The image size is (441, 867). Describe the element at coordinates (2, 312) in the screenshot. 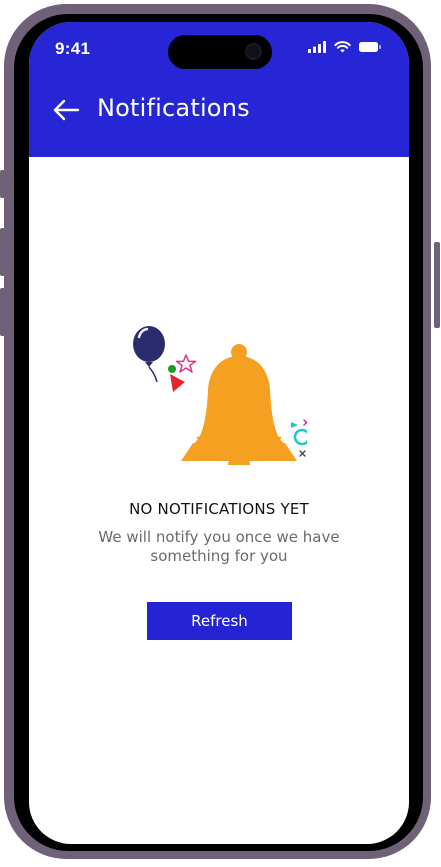

I see `phone-side-button-volume-down` at that location.